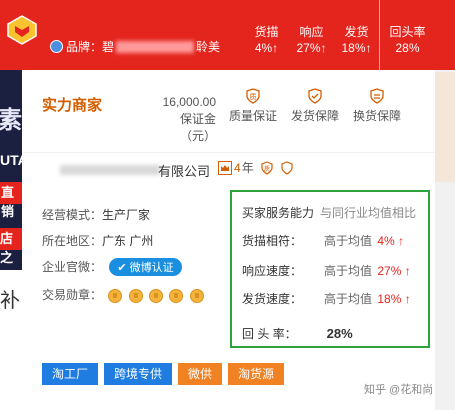 The width and height of the screenshot is (455, 410). What do you see at coordinates (339, 35) in the screenshot?
I see `shop-metrics: 货描 4%↑ 响应 27%↑ 发货 18%↑ 回头率 28%` at bounding box center [339, 35].